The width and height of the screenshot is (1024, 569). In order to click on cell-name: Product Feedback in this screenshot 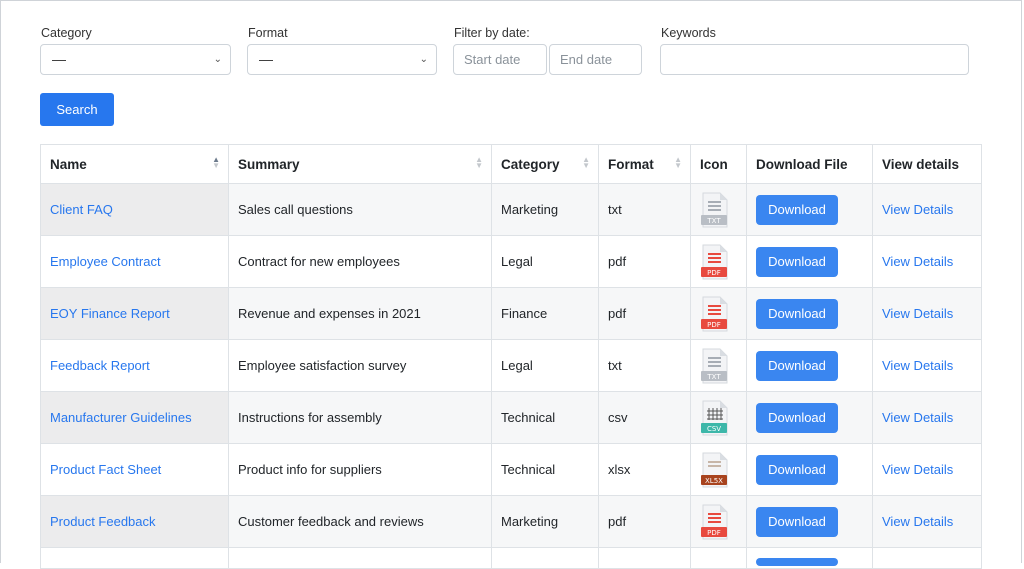, I will do `click(134, 521)`.